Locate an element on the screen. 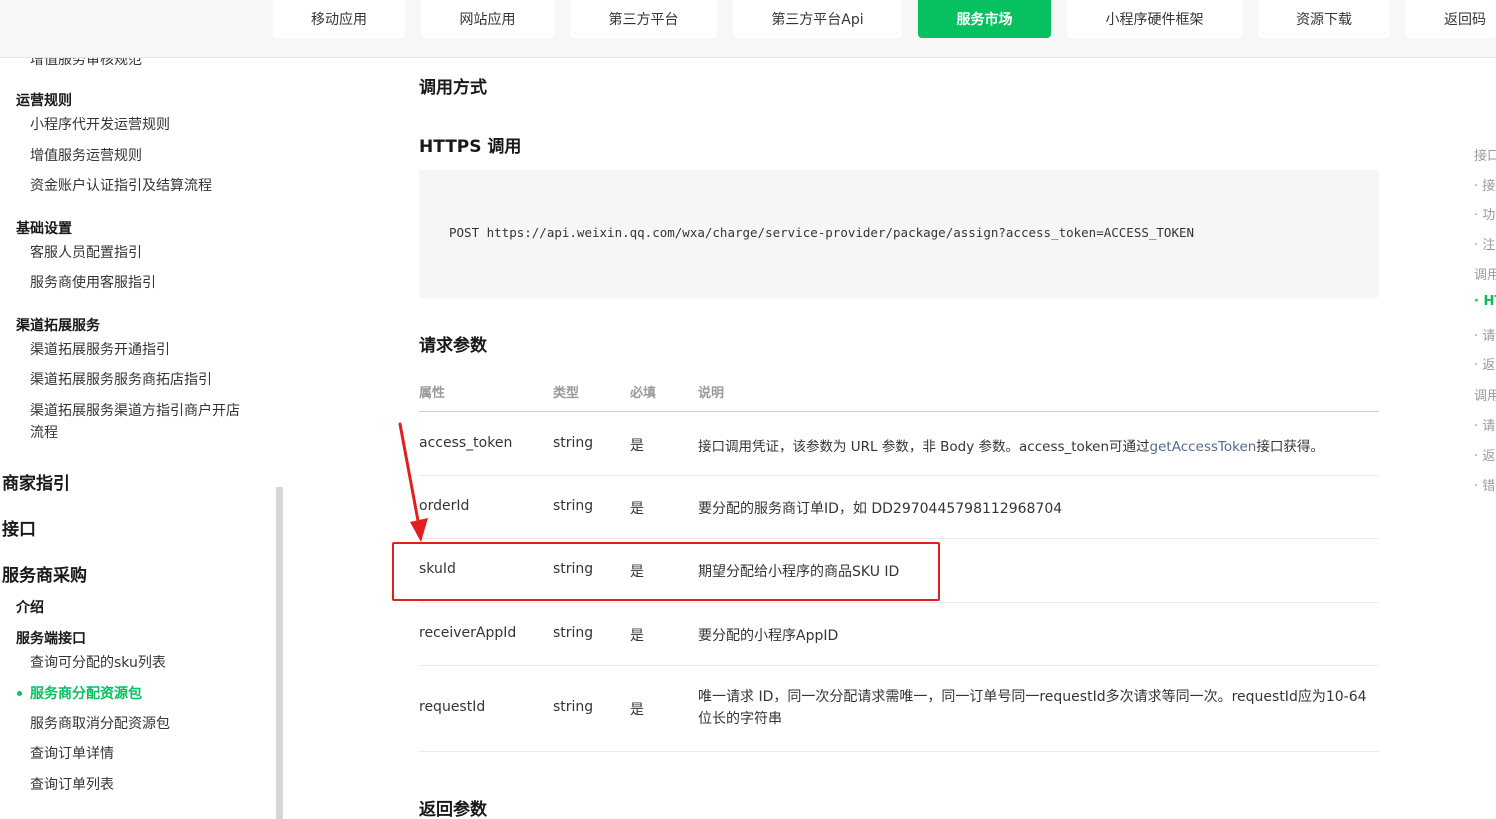  tab-website-app: 网站应用 is located at coordinates (487, 19).